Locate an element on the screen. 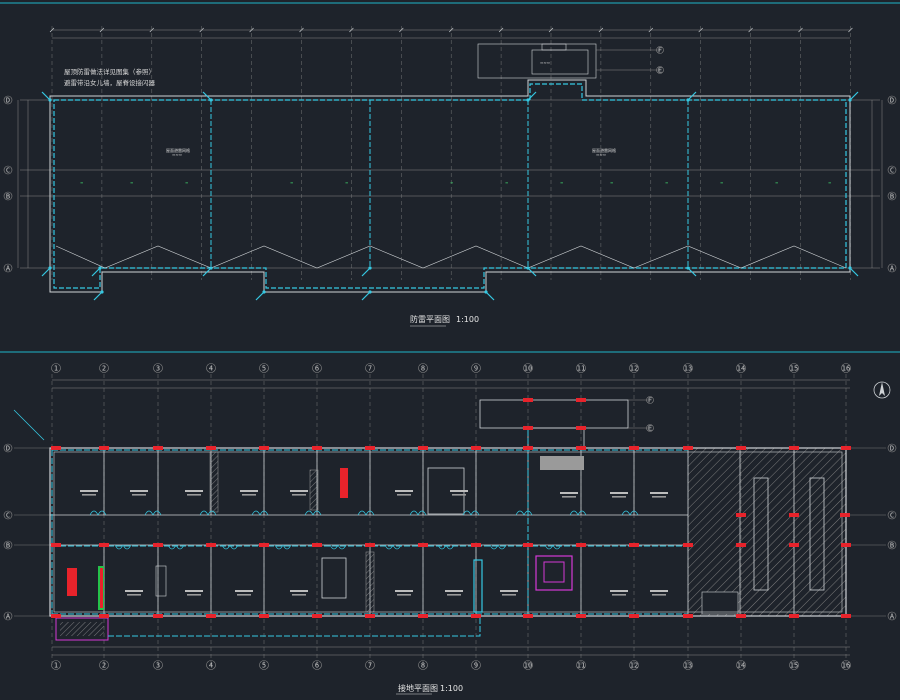 This screenshot has width=900, height=700. north-arrow-icon is located at coordinates (882, 390).